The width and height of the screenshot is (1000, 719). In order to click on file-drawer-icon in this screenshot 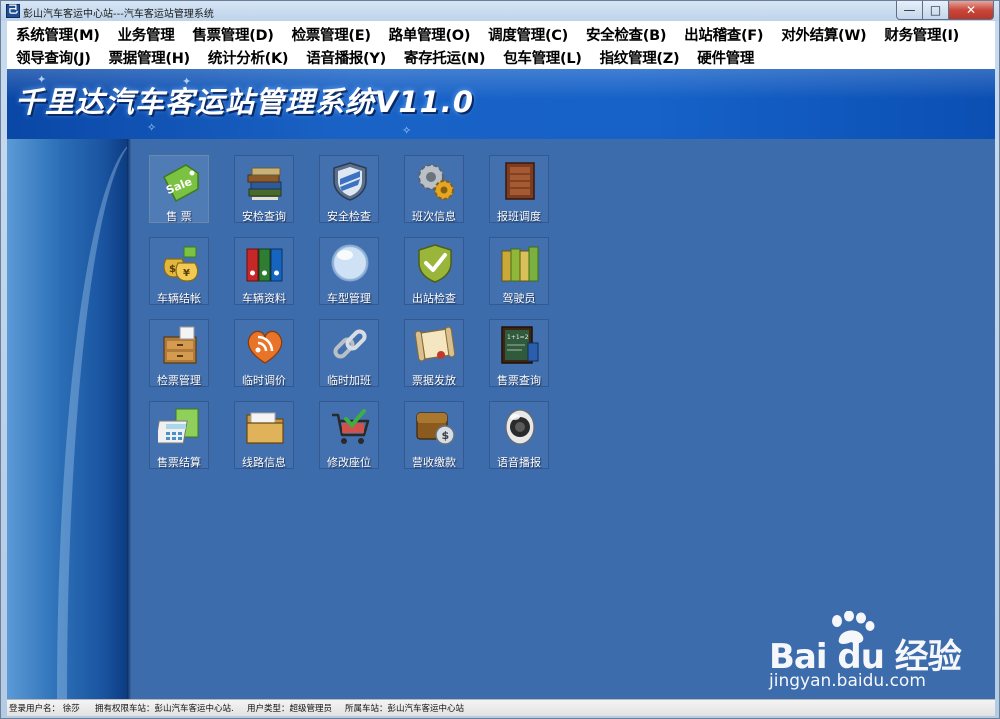, I will do `click(180, 345)`.